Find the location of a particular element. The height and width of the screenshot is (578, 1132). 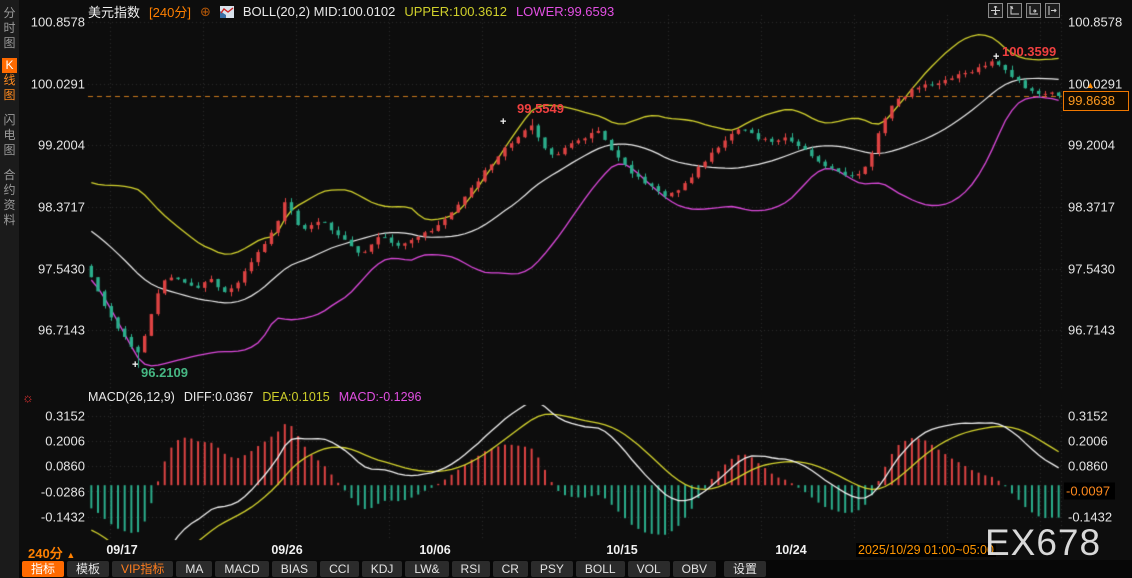

datetime-range-label: 2025/10/29 01:00~05:00 is located at coordinates (926, 550).